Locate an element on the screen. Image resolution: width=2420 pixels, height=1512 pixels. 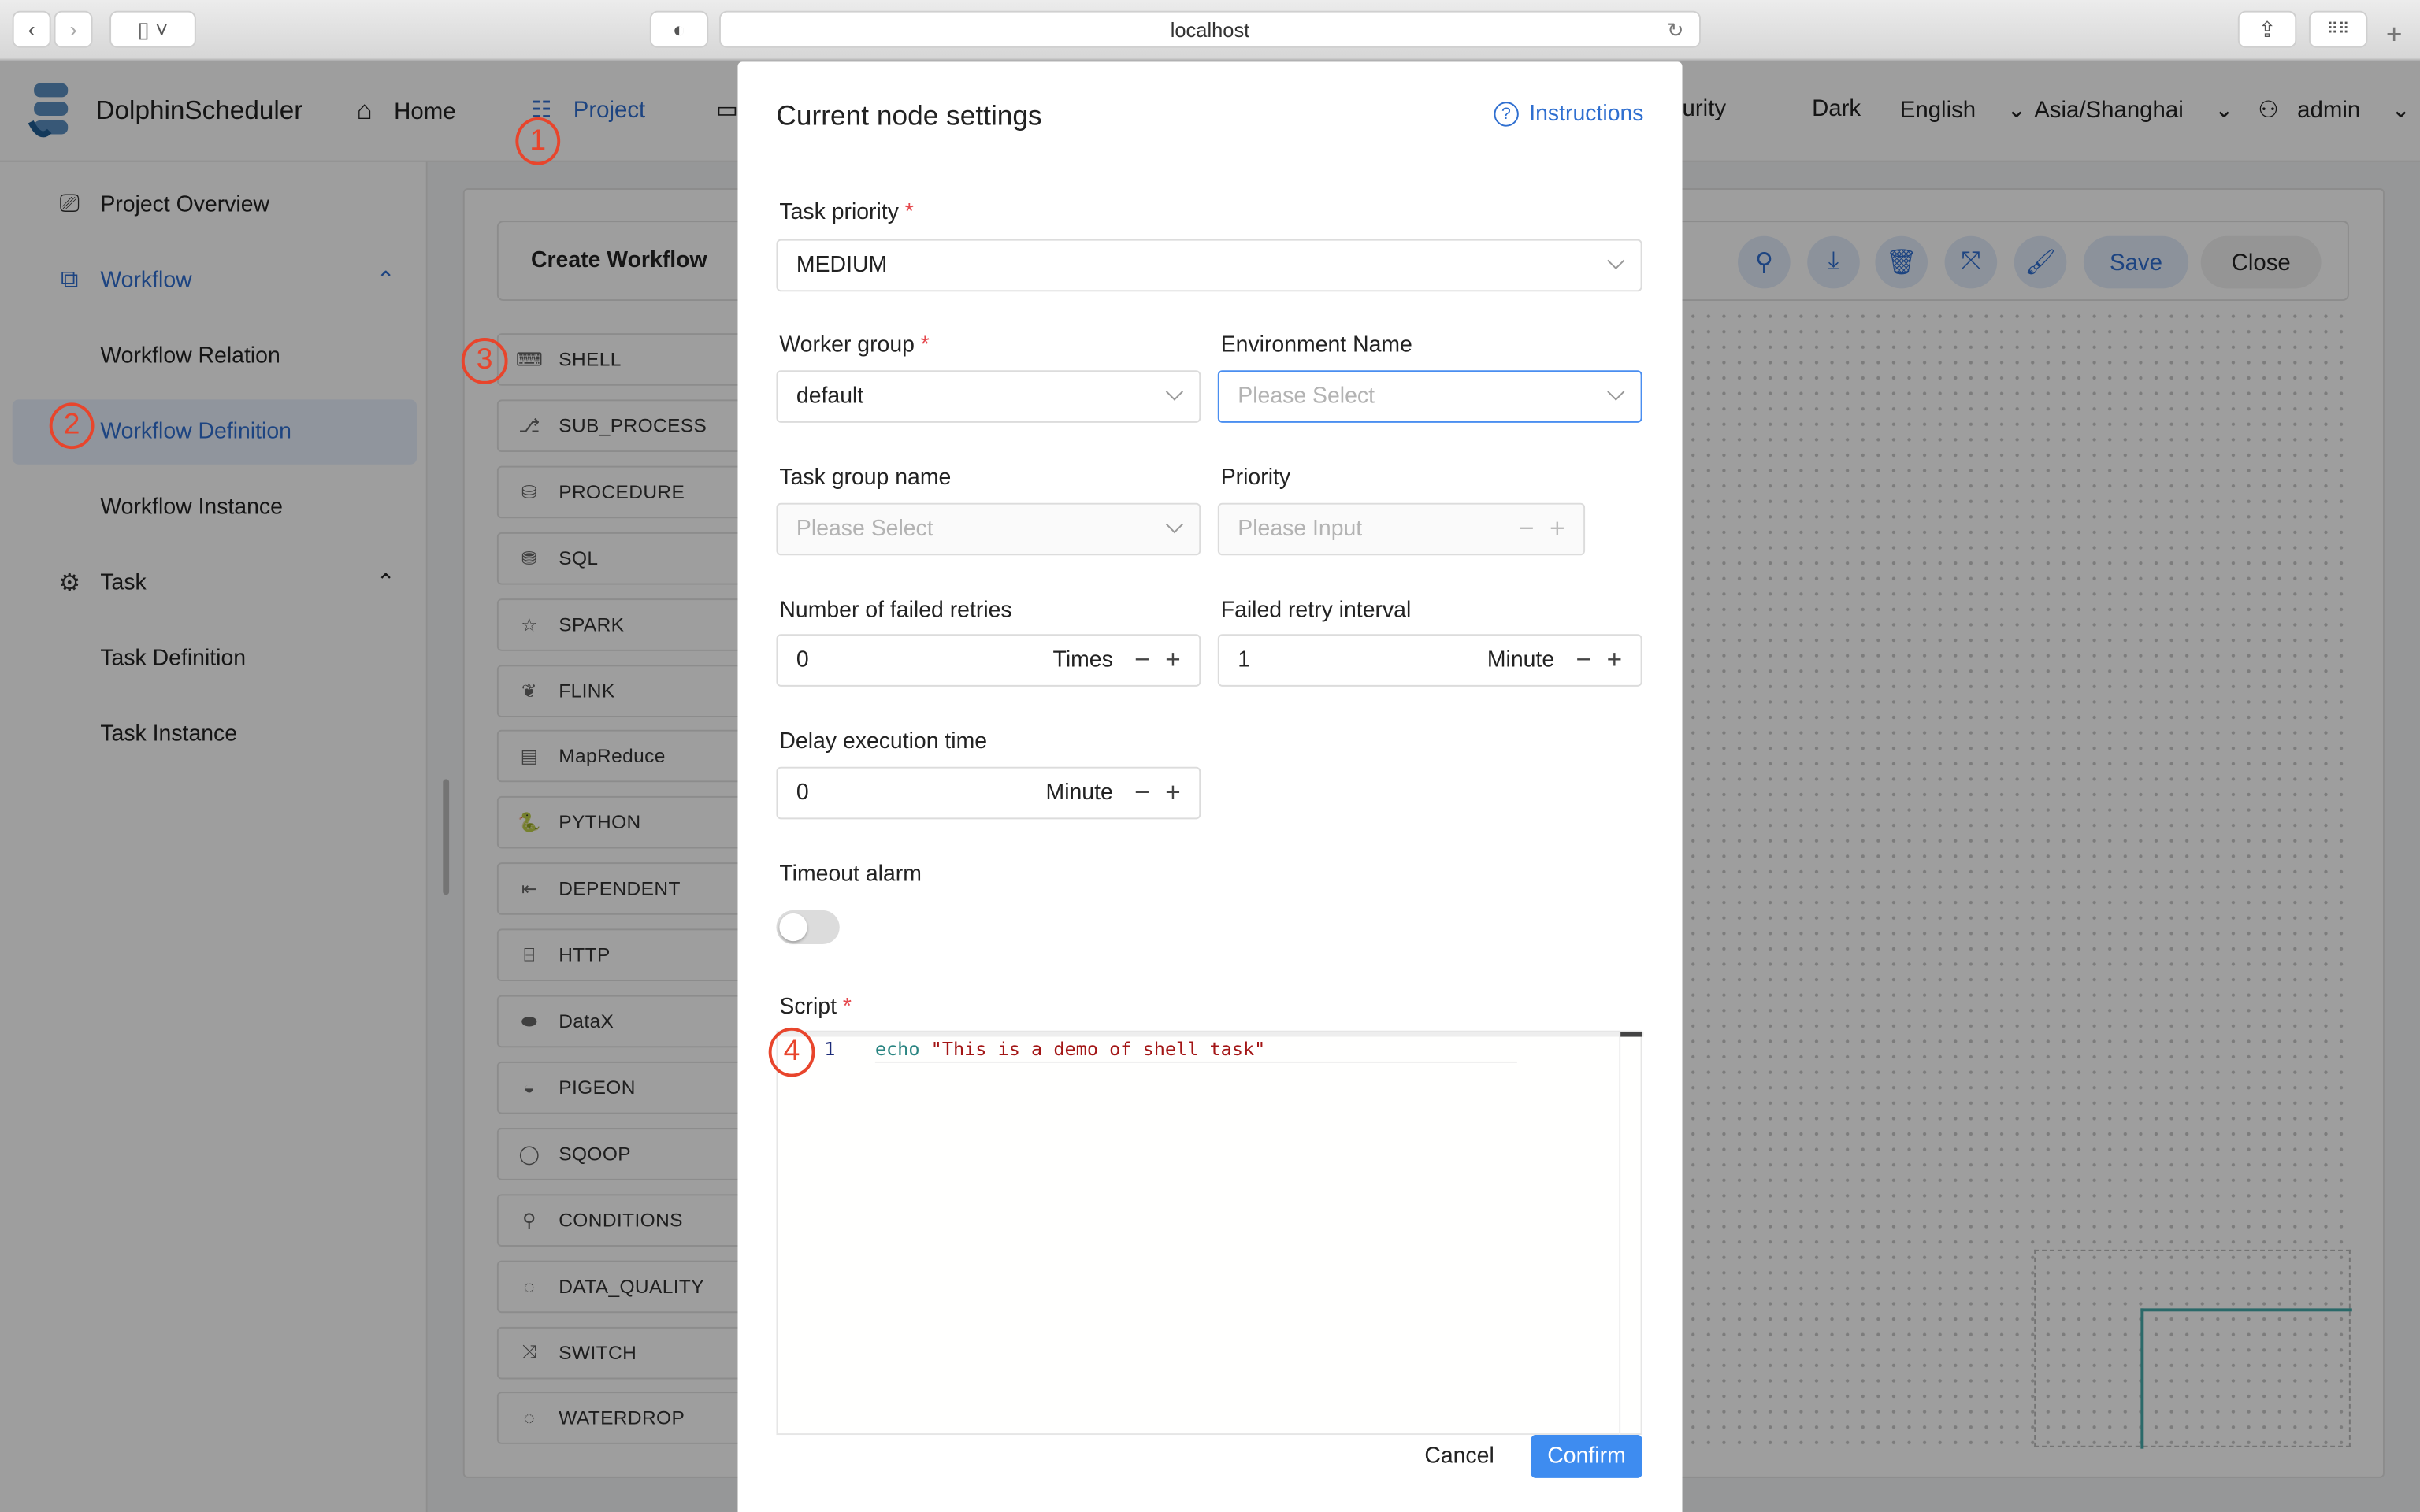
timeout-toggle is located at coordinates (808, 927).